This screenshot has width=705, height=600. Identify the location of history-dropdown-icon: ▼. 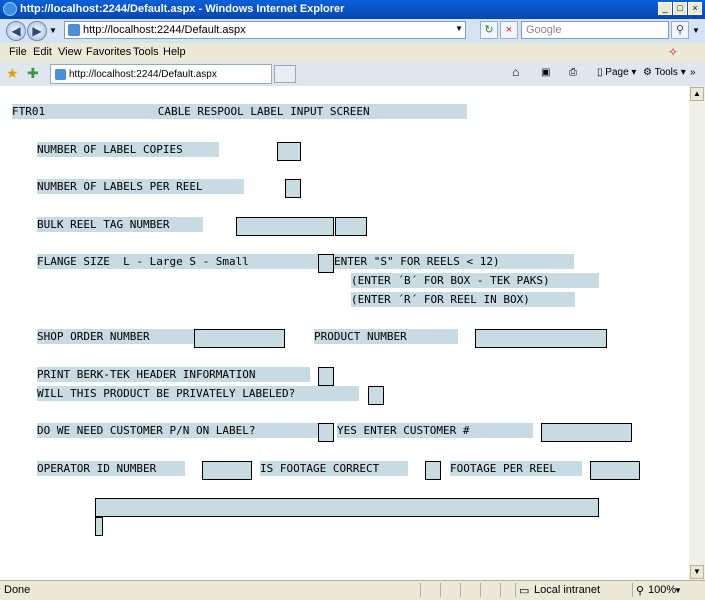
(53, 30).